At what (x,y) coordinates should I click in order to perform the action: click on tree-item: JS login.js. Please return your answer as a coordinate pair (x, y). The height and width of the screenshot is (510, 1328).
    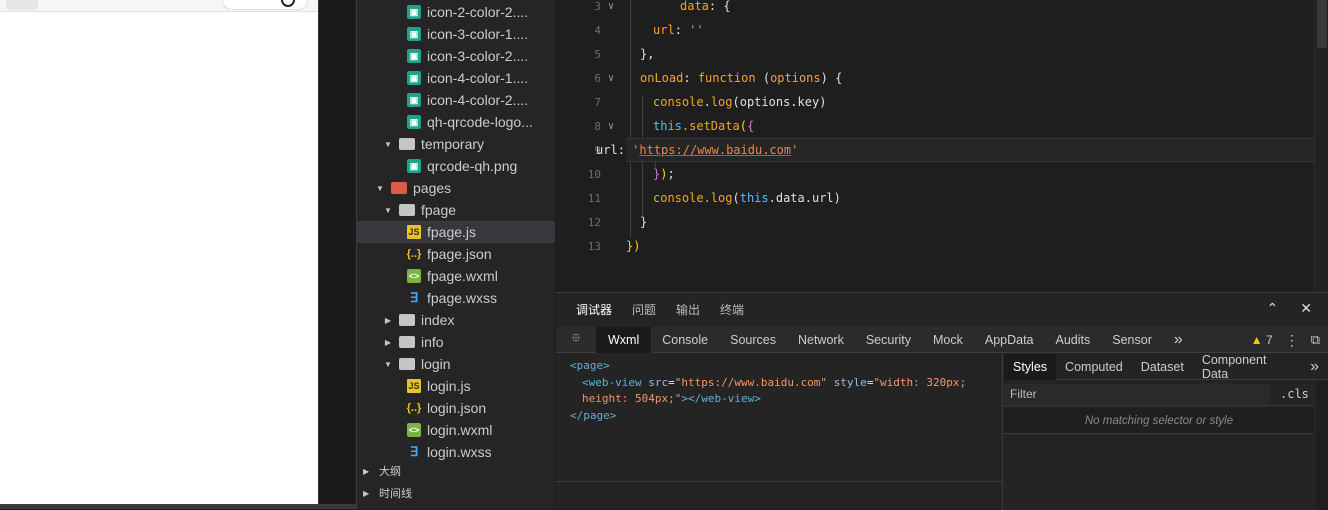
    Looking at the image, I should click on (456, 386).